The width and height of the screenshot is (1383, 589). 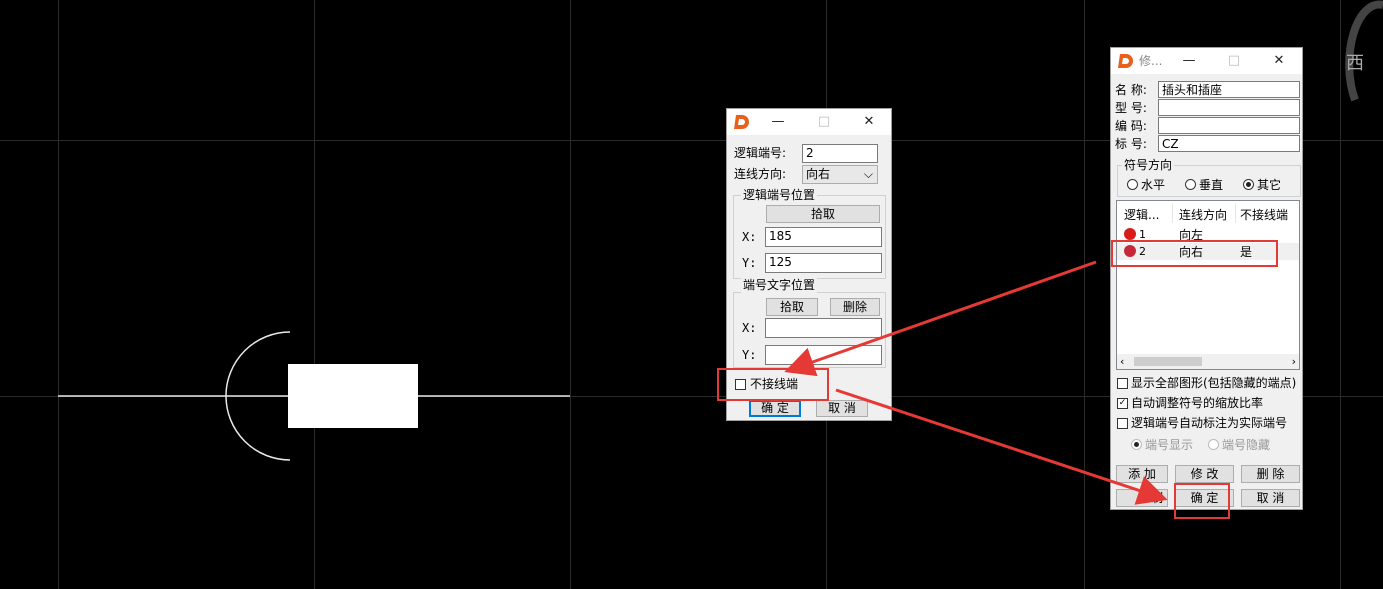 What do you see at coordinates (1168, 361) in the screenshot?
I see `scroll-thumb` at bounding box center [1168, 361].